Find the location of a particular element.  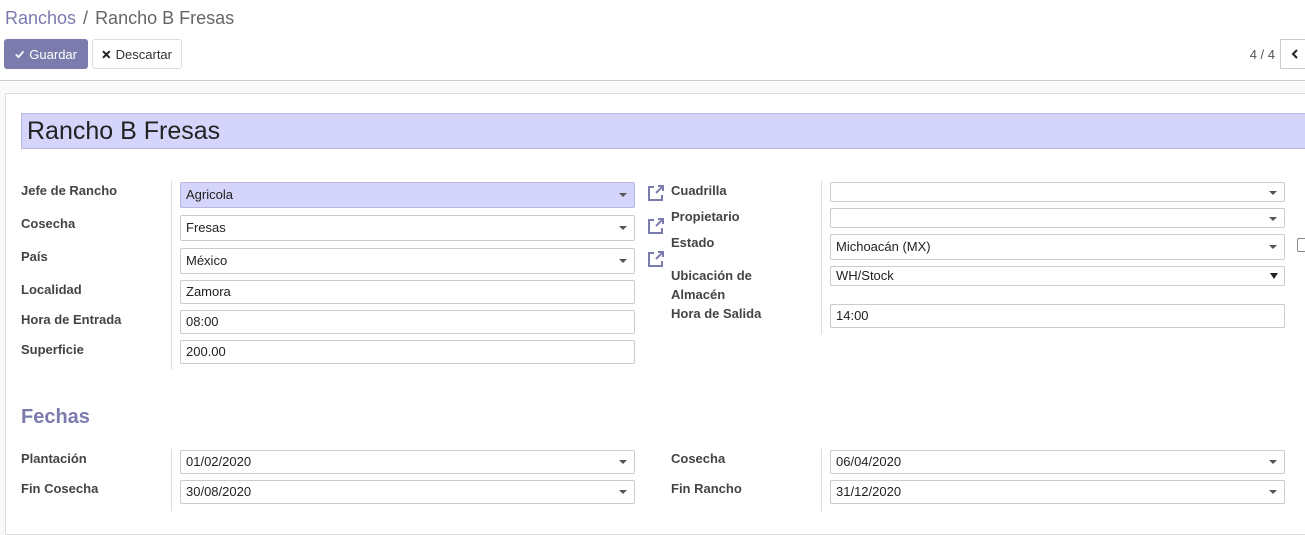

superficie-label: Superficie is located at coordinates (52, 349).